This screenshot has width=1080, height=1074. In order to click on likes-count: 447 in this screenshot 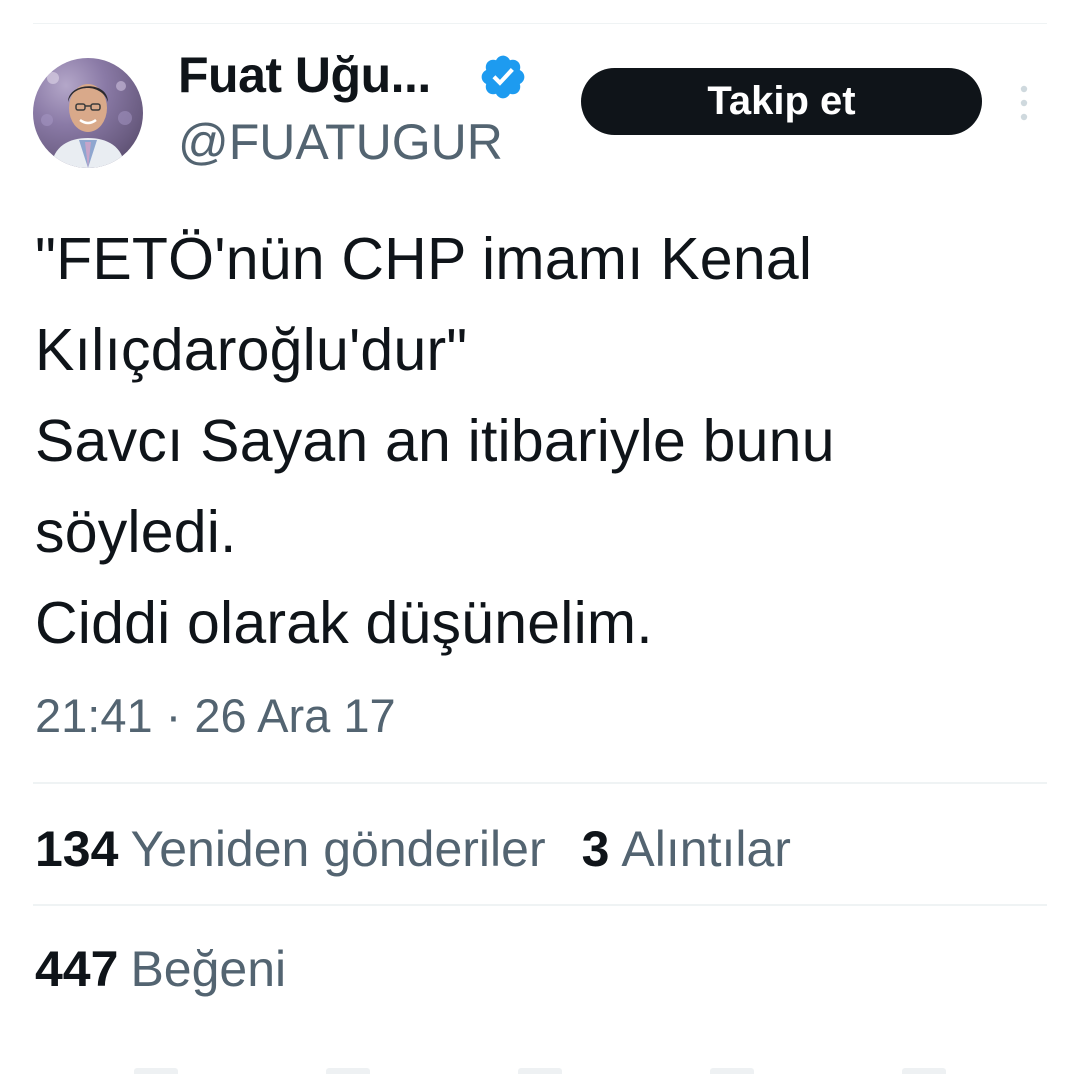, I will do `click(77, 969)`.